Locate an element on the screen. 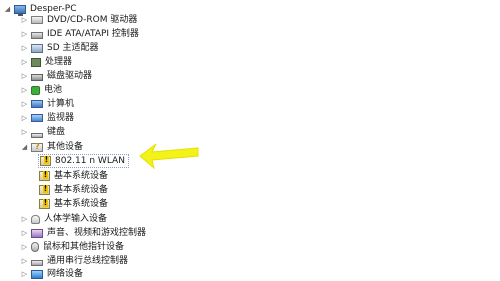 The width and height of the screenshot is (500, 281). tree-item-hid: ▷ 人体学输入设备 is located at coordinates (63, 219).